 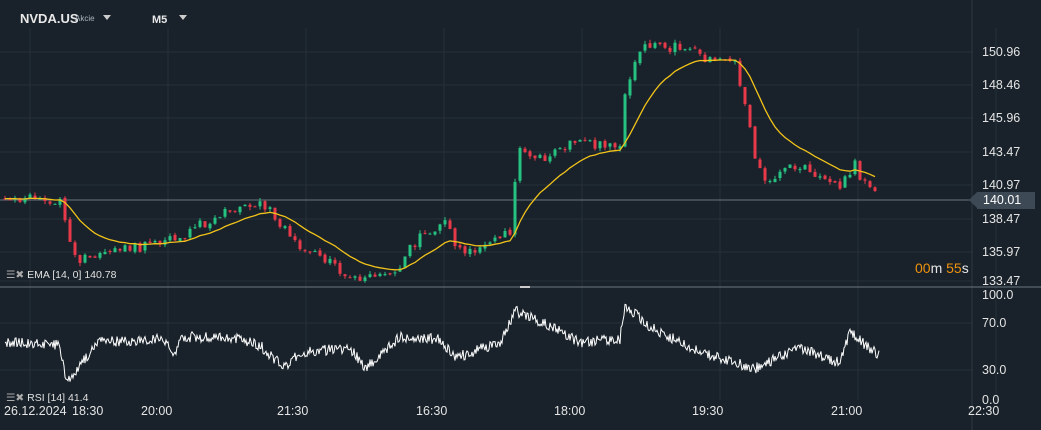 What do you see at coordinates (1001, 152) in the screenshot?
I see `price-tick: 143.47` at bounding box center [1001, 152].